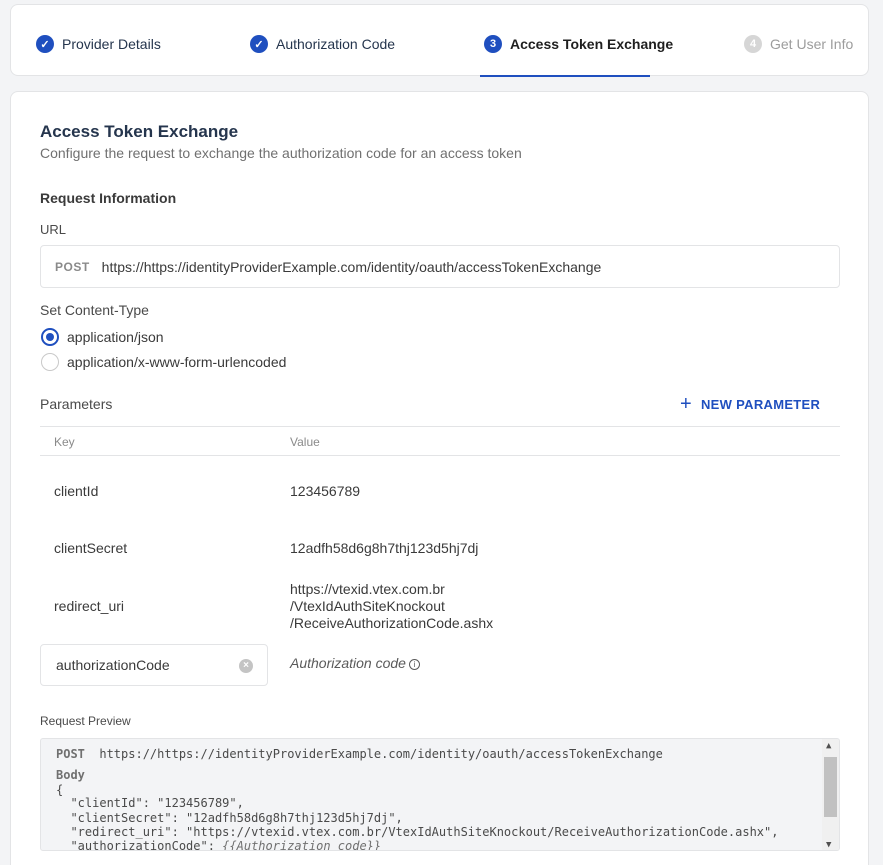  What do you see at coordinates (414, 664) in the screenshot?
I see `info-icon: i` at bounding box center [414, 664].